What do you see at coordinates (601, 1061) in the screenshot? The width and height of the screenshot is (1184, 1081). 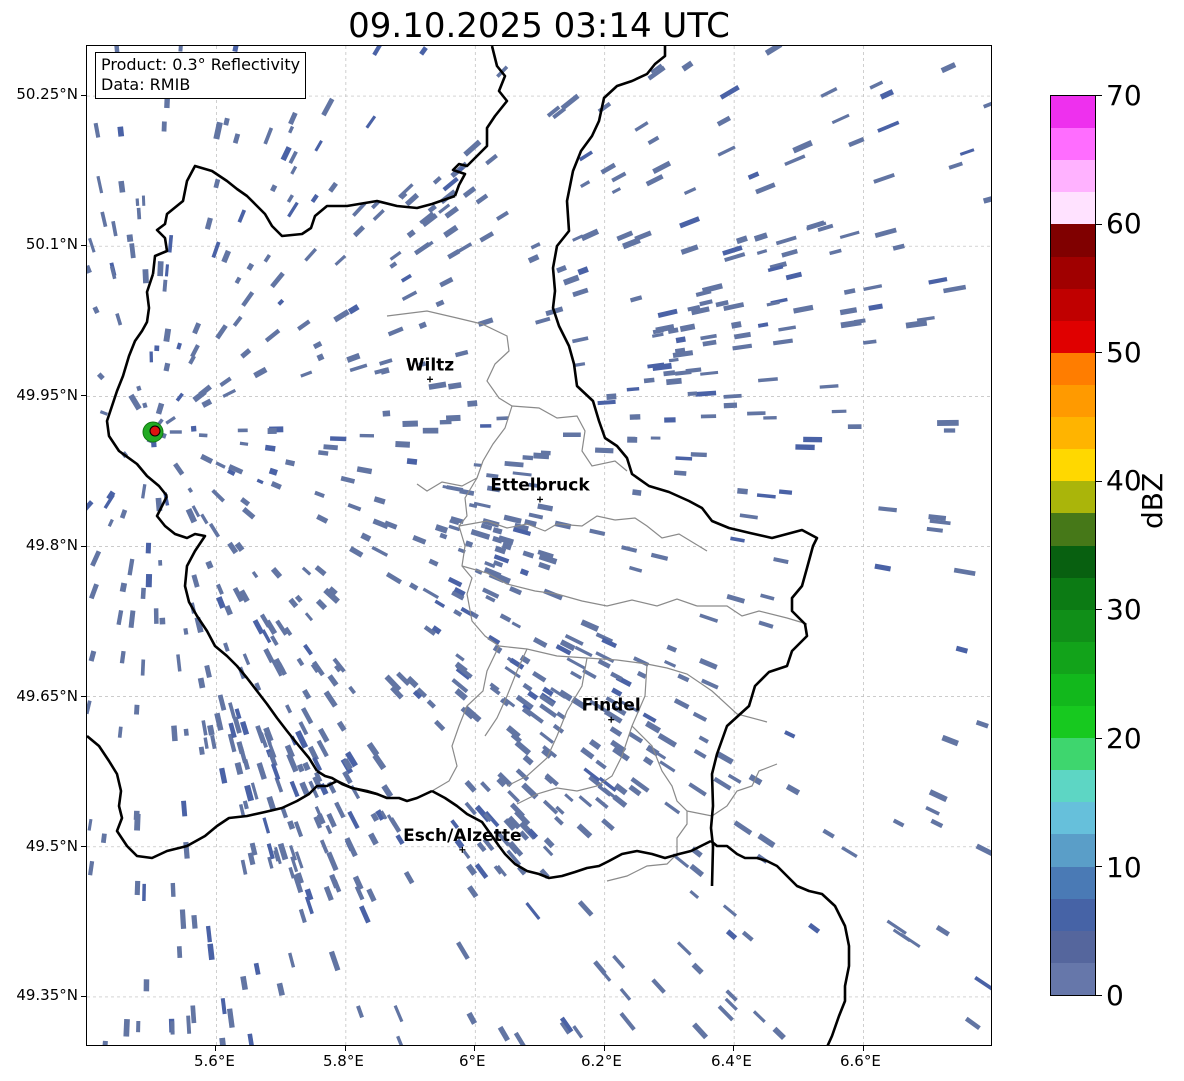 I see `lon-label: 6.2°E` at bounding box center [601, 1061].